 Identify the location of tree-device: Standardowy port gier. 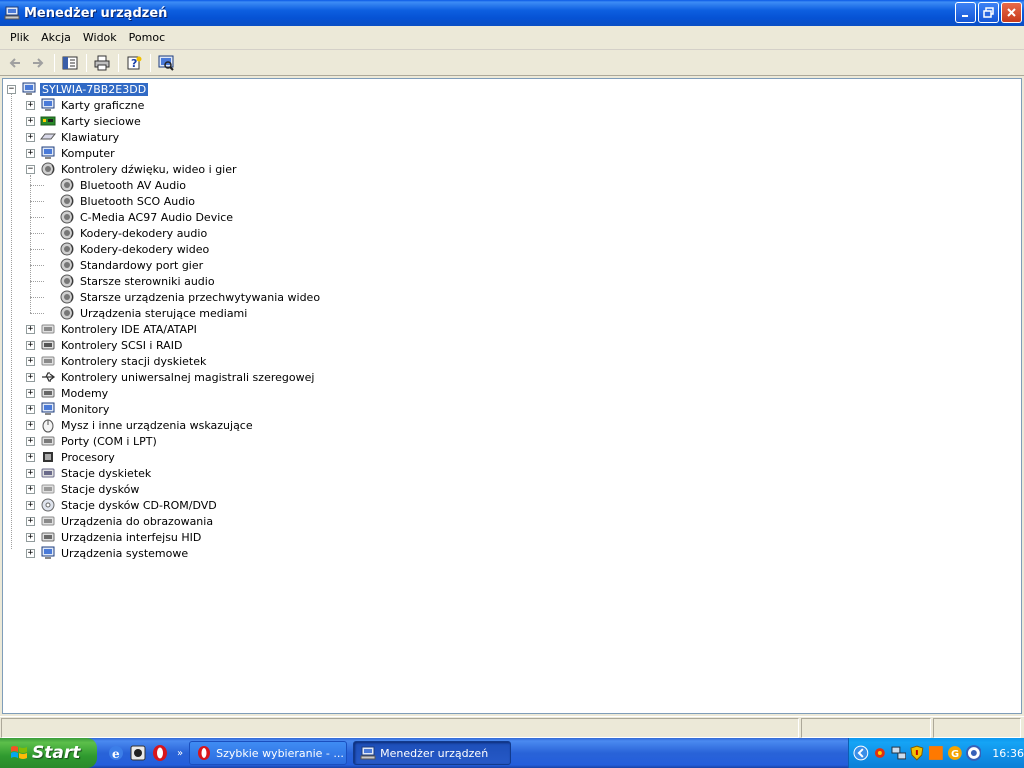
(132, 265).